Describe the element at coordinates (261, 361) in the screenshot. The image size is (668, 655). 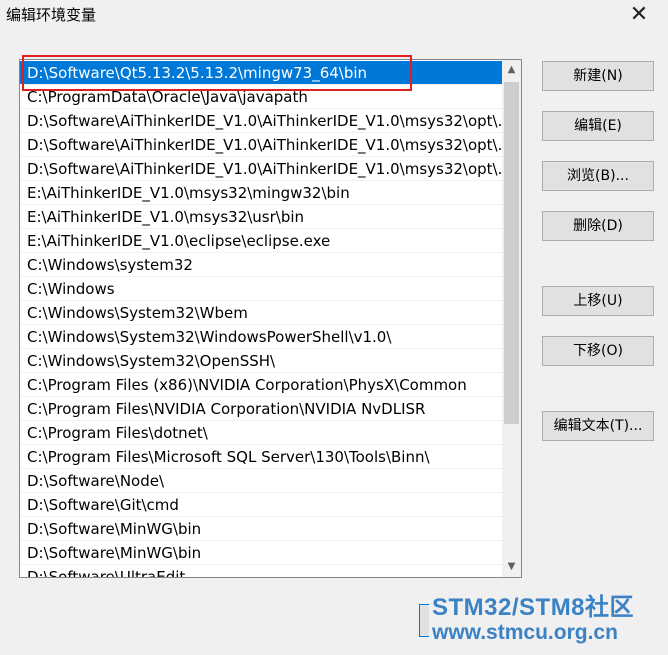
I see `path-list-item: C:\Windows\System32\OpenSSH\` at that location.